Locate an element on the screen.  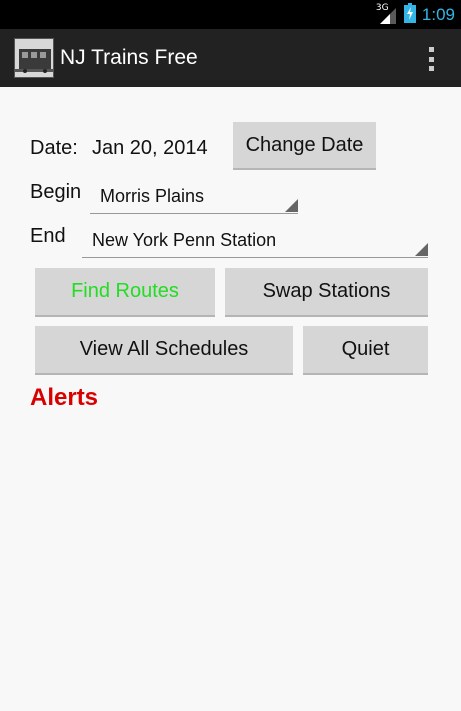
date-value: Jan 20, 2014 is located at coordinates (150, 148).